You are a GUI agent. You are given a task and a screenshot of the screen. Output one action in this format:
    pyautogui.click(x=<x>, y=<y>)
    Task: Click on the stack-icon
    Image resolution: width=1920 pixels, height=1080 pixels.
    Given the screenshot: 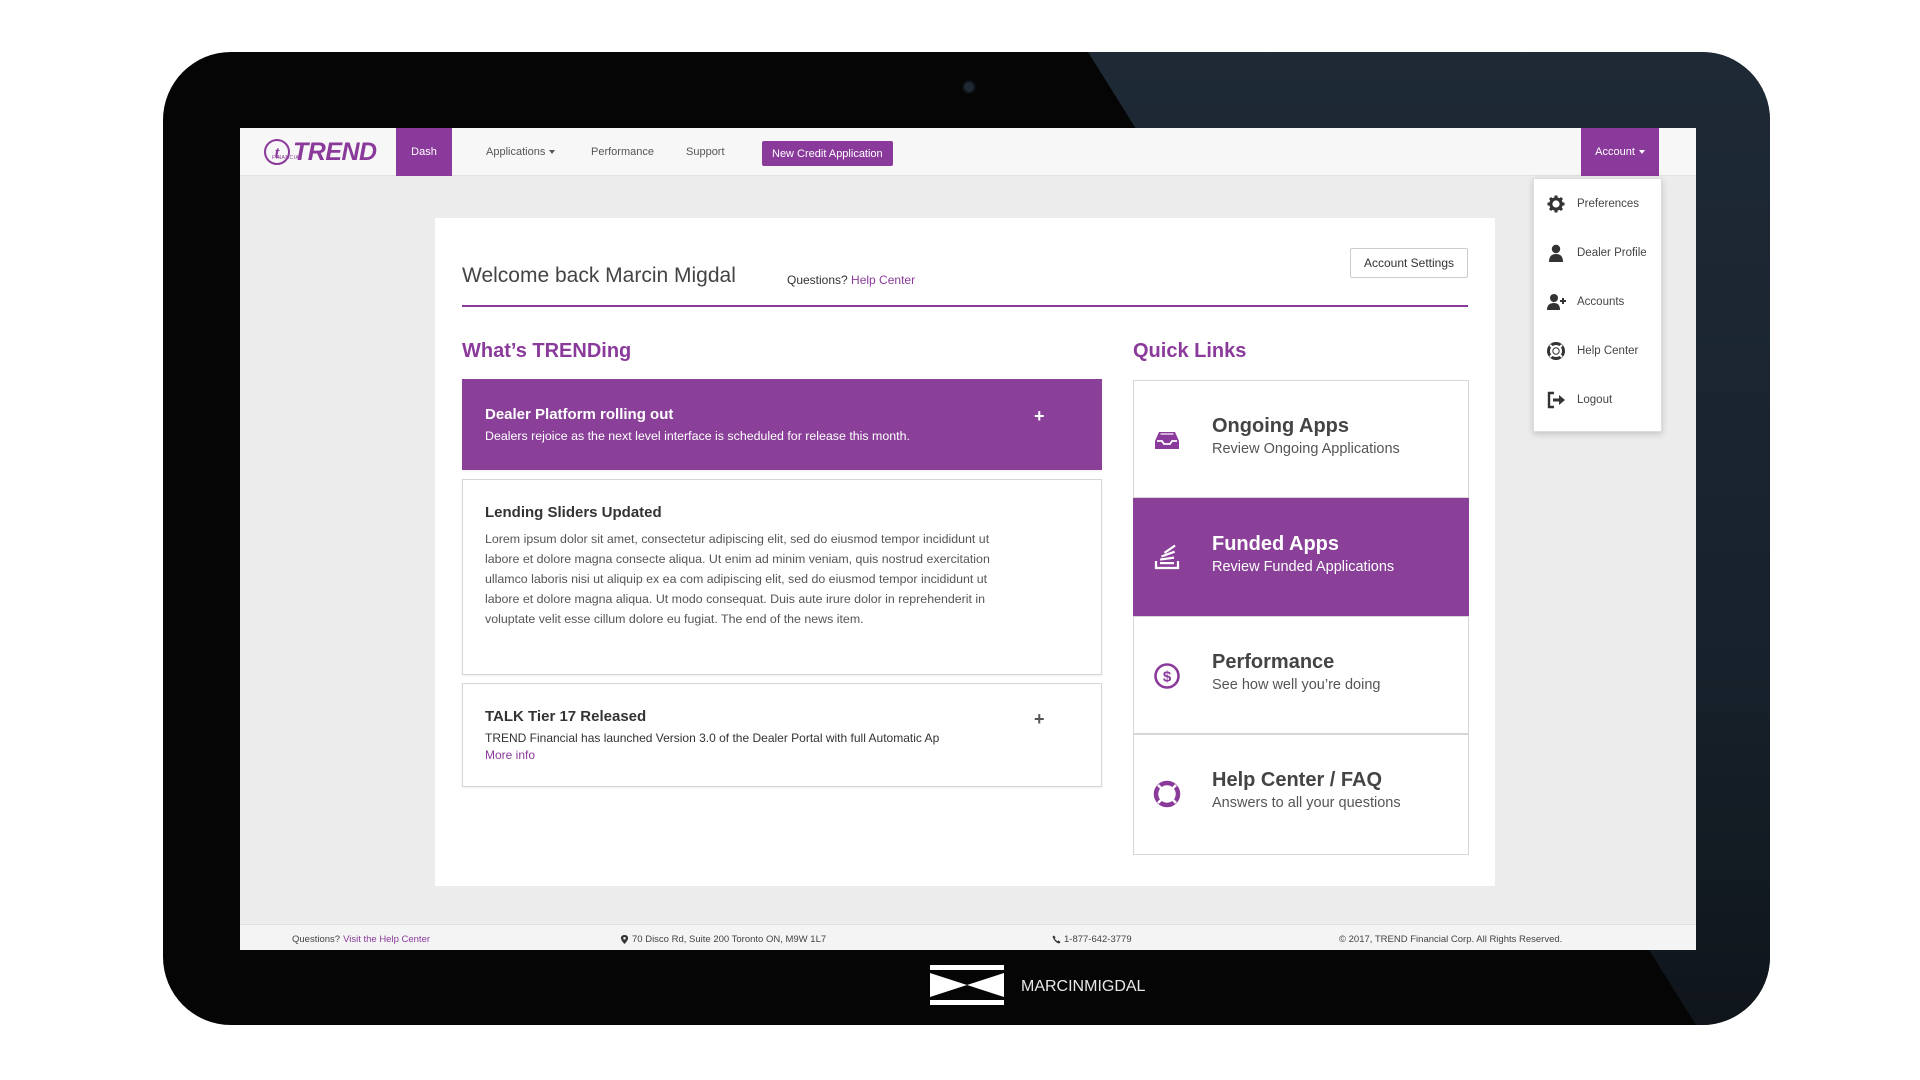 What is the action you would take?
    pyautogui.click(x=1167, y=558)
    